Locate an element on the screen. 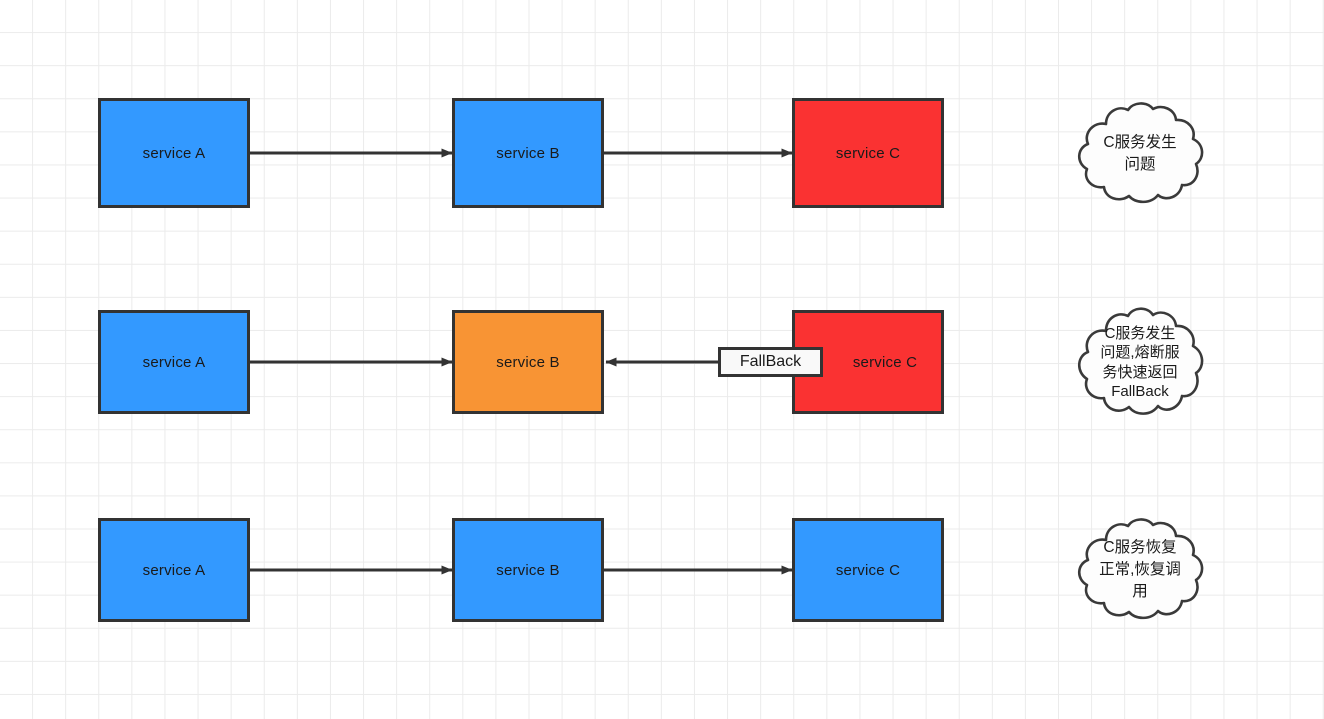 The height and width of the screenshot is (719, 1324). edge-label-fallback: FallBack is located at coordinates (770, 362).